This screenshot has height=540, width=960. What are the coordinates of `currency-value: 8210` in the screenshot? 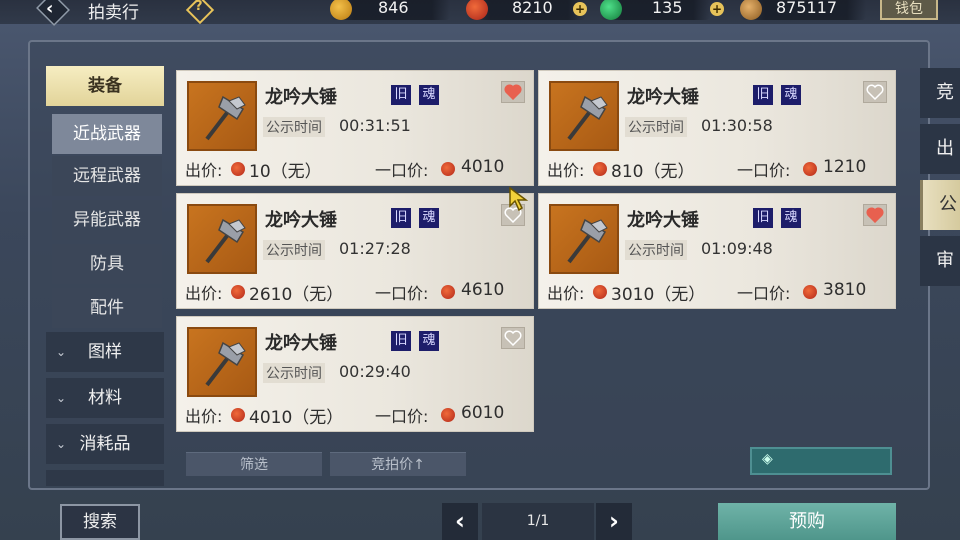 It's located at (532, 8).